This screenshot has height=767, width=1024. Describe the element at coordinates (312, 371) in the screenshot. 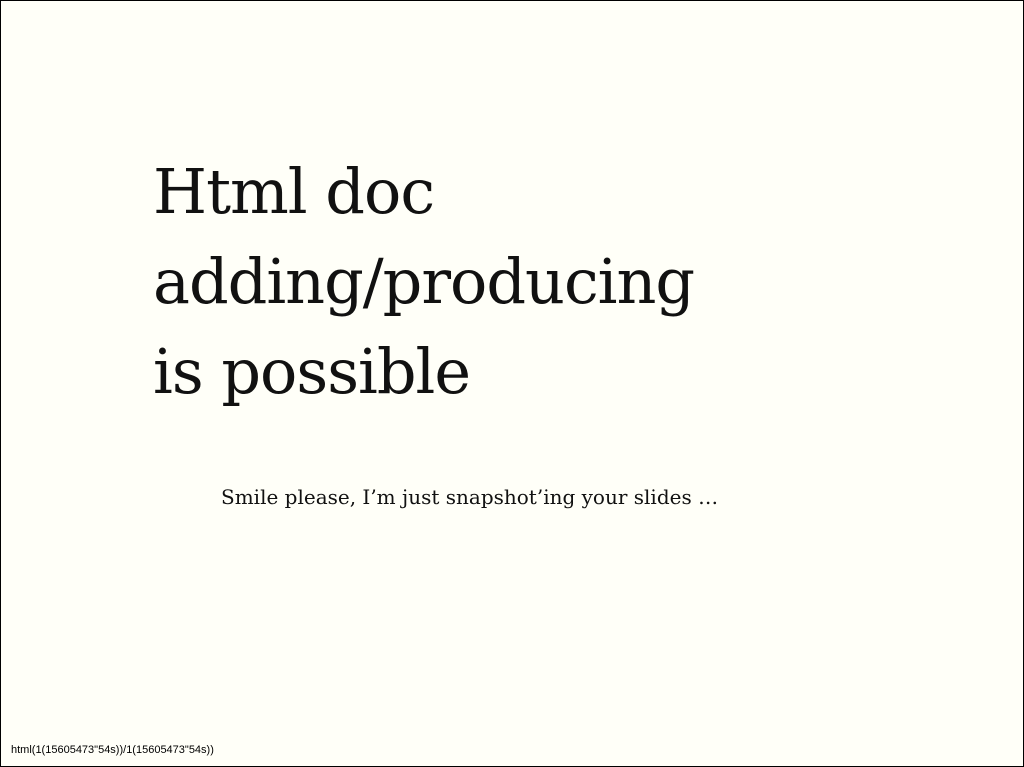

I see `slide-title-line-3: is possible` at that location.